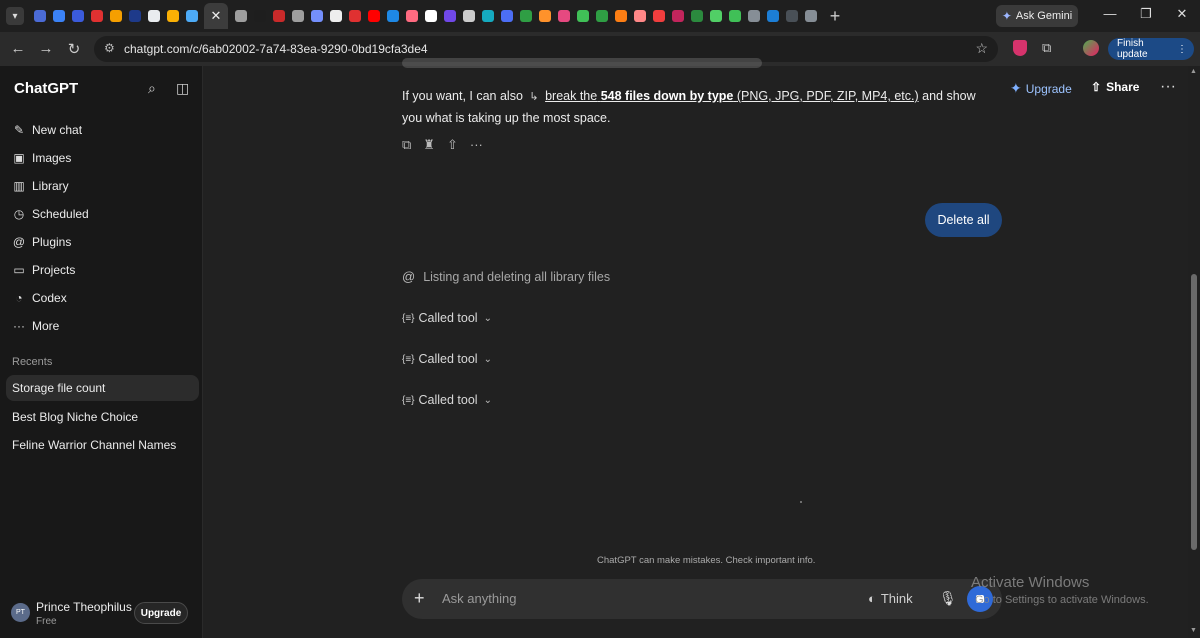 This screenshot has height=638, width=1200. I want to click on copy-icon: ⧉, so click(406, 145).